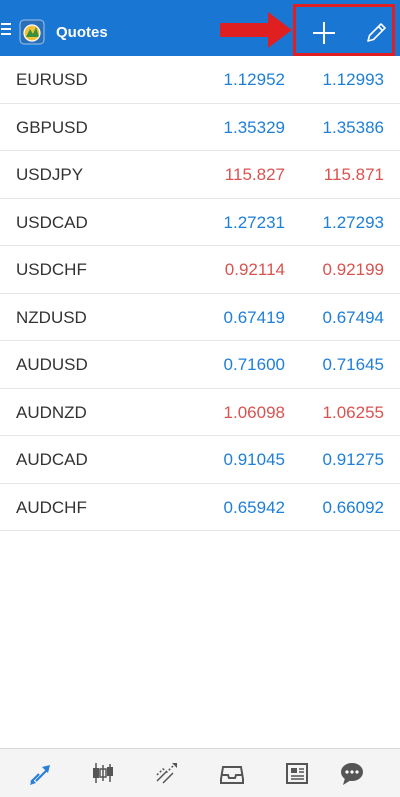 This screenshot has width=400, height=797. What do you see at coordinates (200, 270) in the screenshot?
I see `quote-row: USDCHF 0.92114 0.92199` at bounding box center [200, 270].